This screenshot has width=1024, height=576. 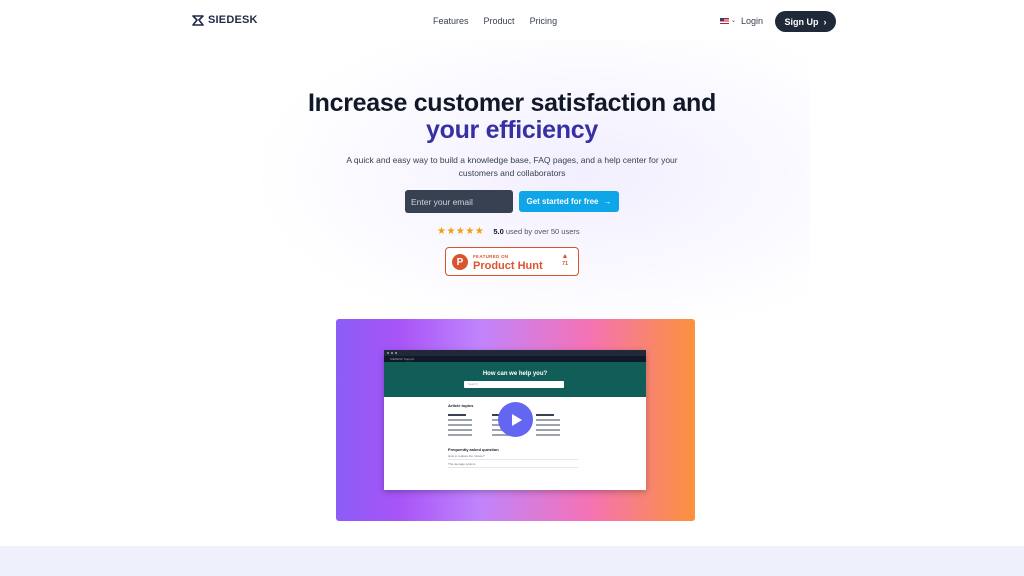 I want to click on article-topics, so click(x=547, y=425).